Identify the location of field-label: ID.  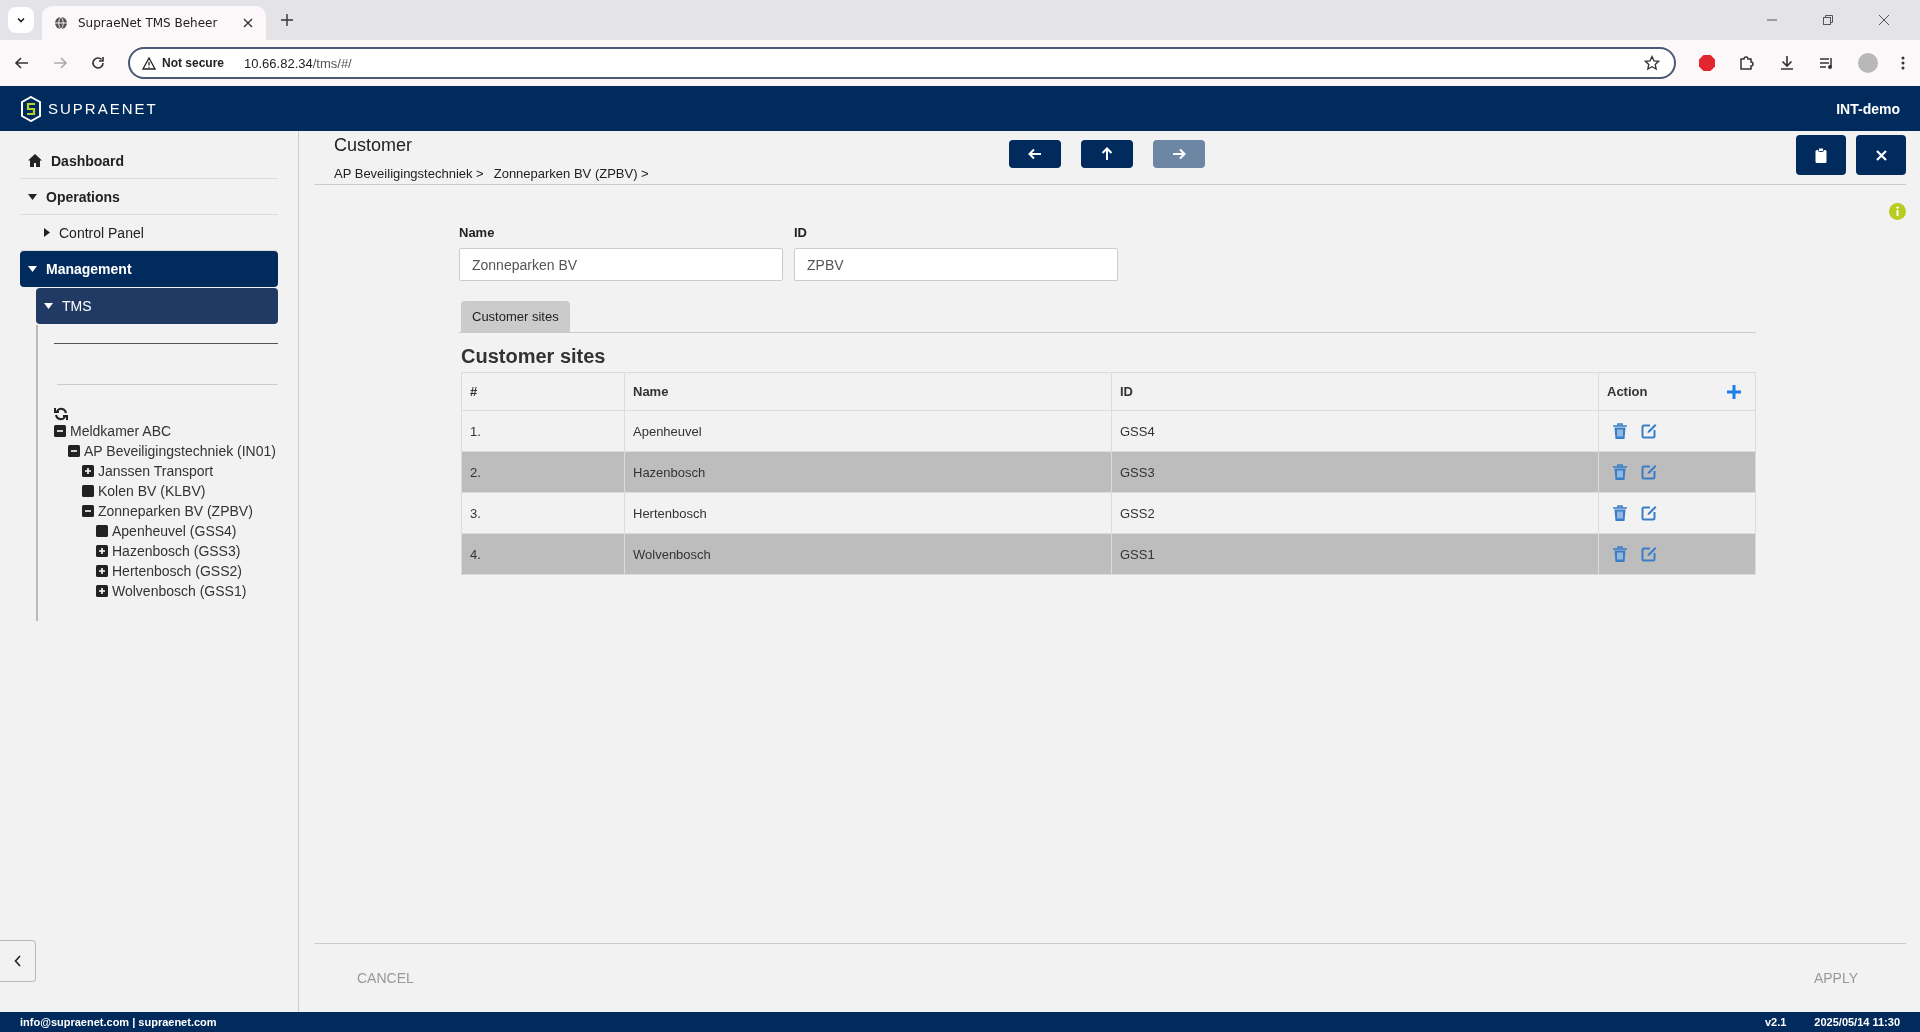
(801, 232).